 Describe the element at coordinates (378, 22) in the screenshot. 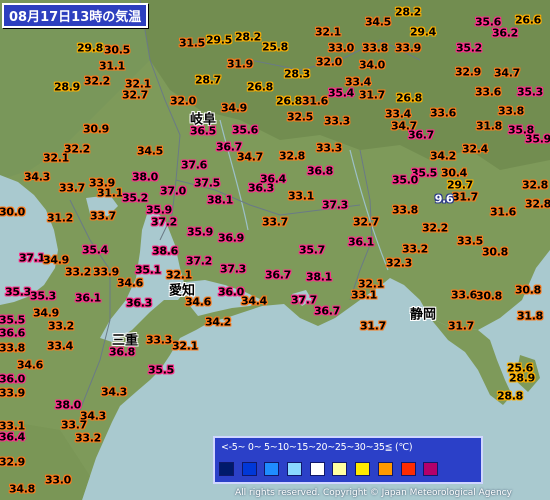

I see `temperature-reading: 34.5` at that location.